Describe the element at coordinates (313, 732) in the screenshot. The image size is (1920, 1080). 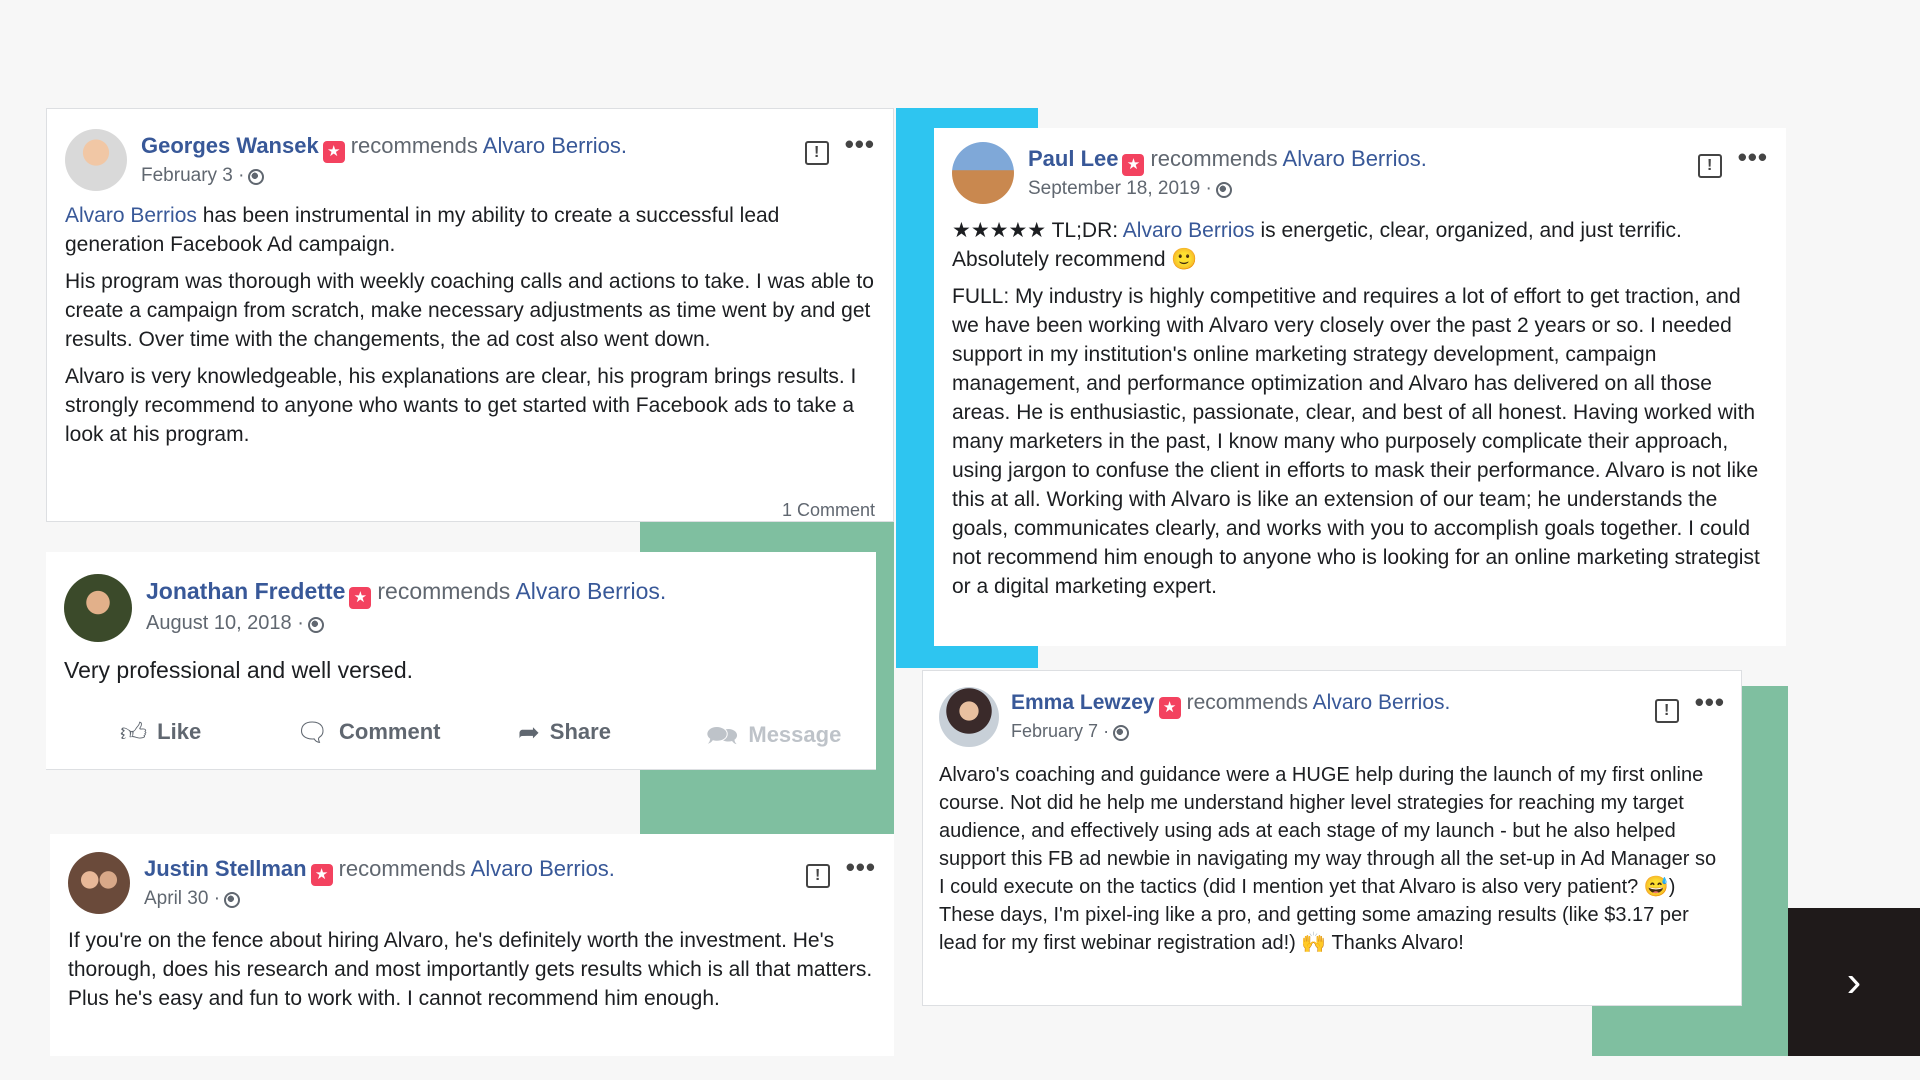
I see `comment-icon: 🗨︎` at that location.